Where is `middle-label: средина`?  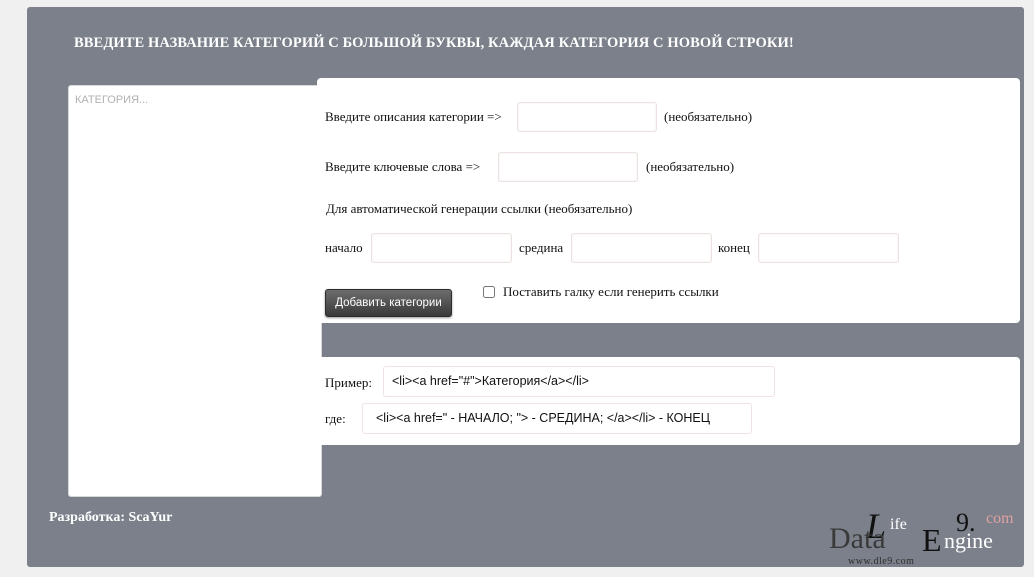
middle-label: средина is located at coordinates (541, 247).